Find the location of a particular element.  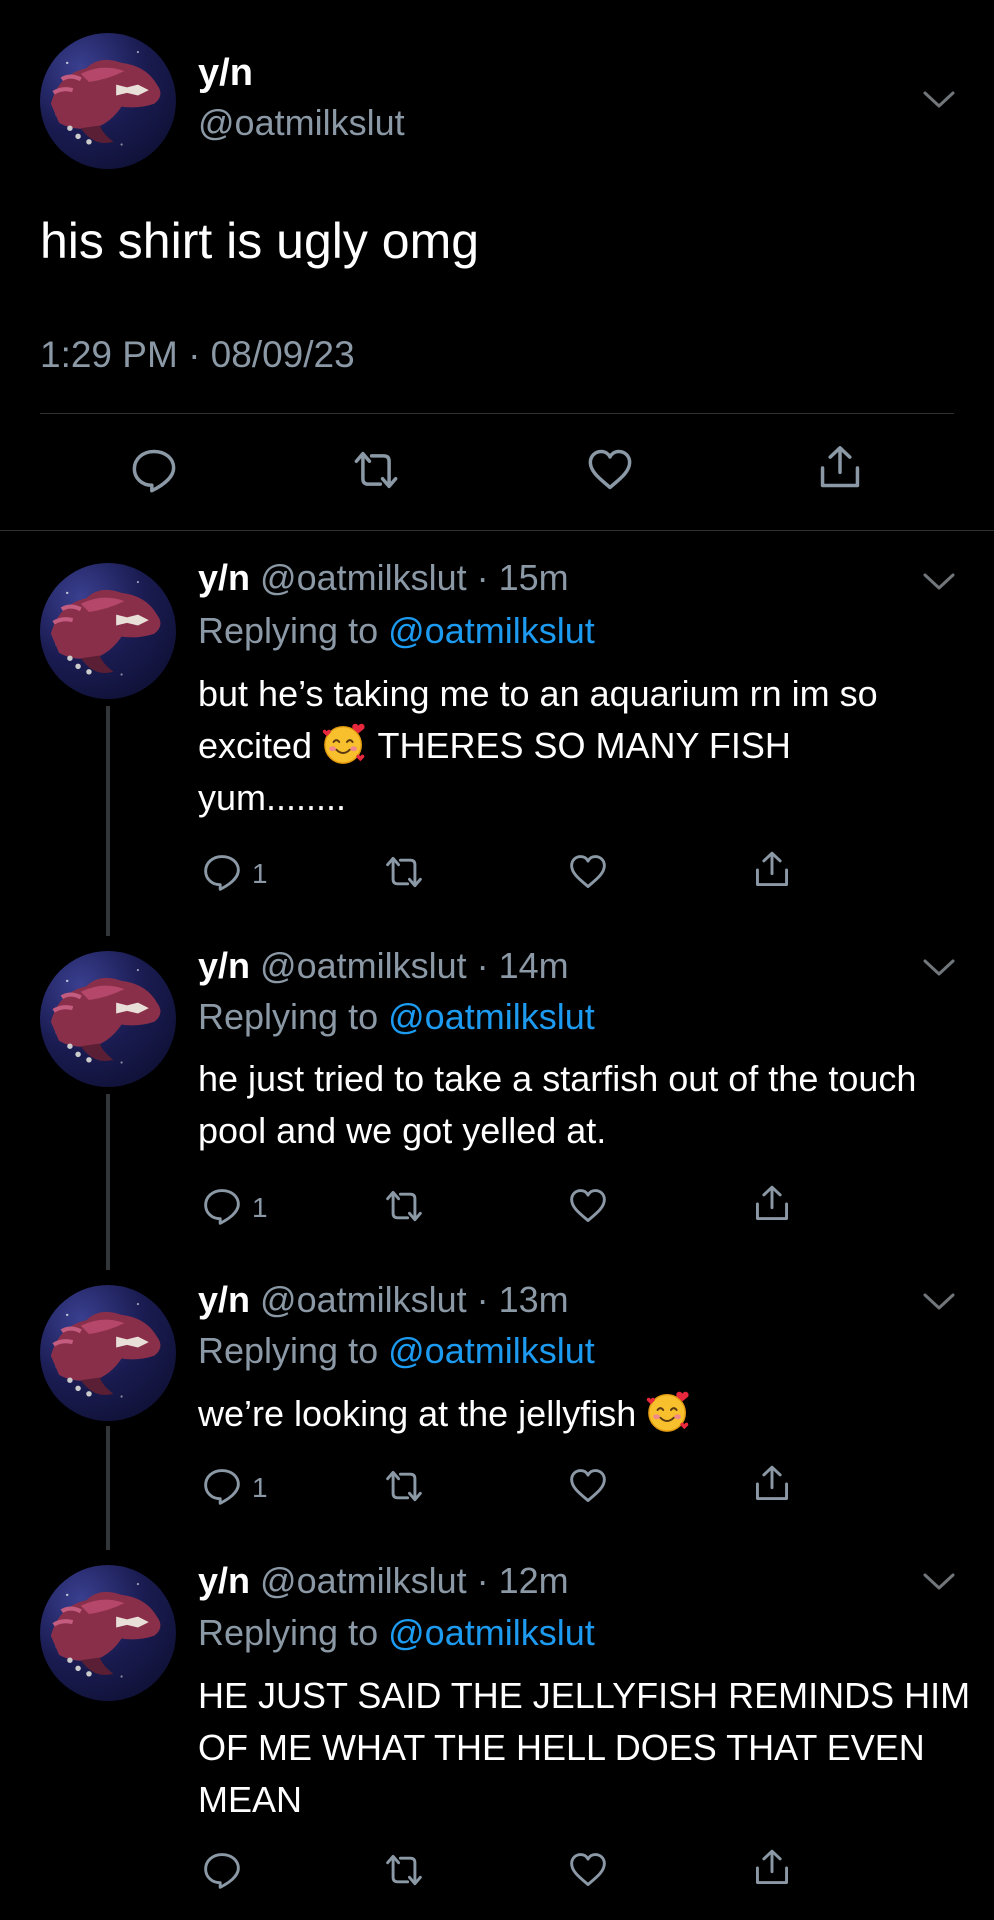

reply-header: y/n @oatmilkslut · 14m is located at coordinates (383, 966).